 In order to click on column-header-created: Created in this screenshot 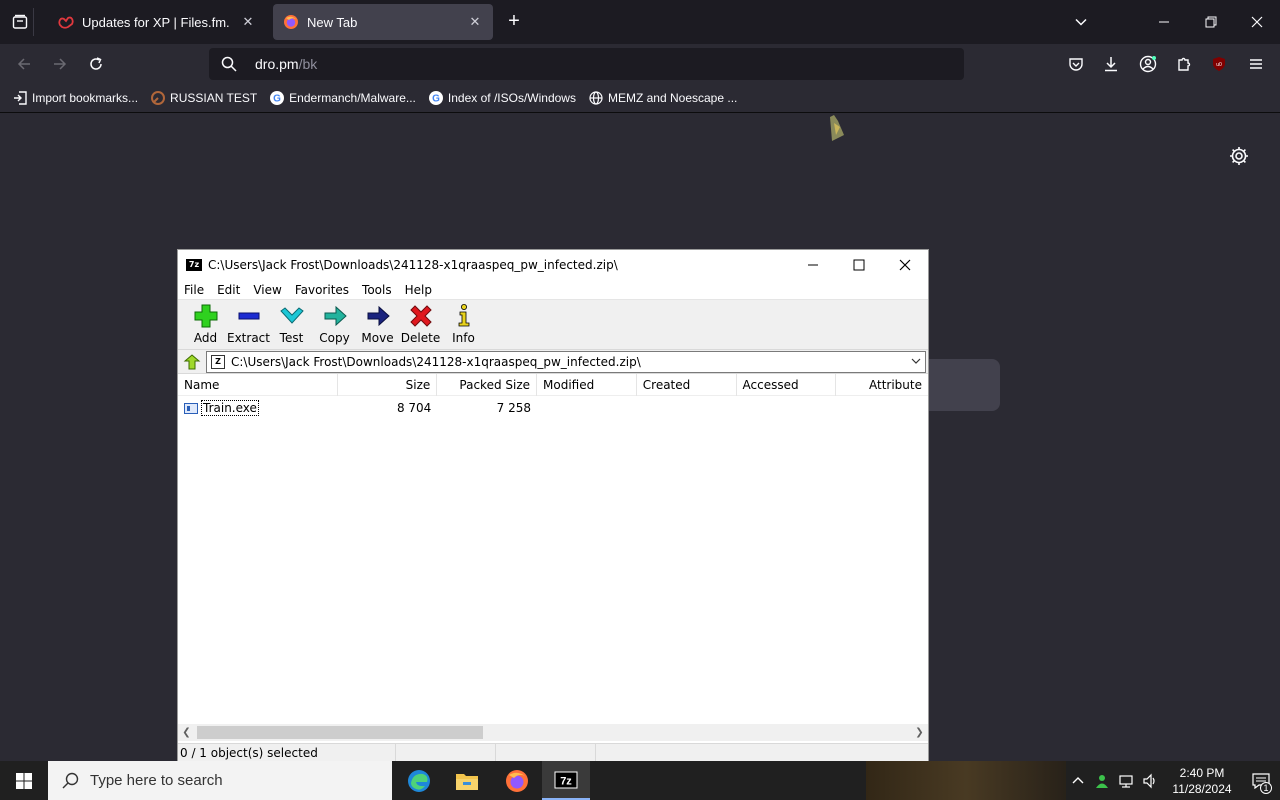, I will do `click(687, 385)`.